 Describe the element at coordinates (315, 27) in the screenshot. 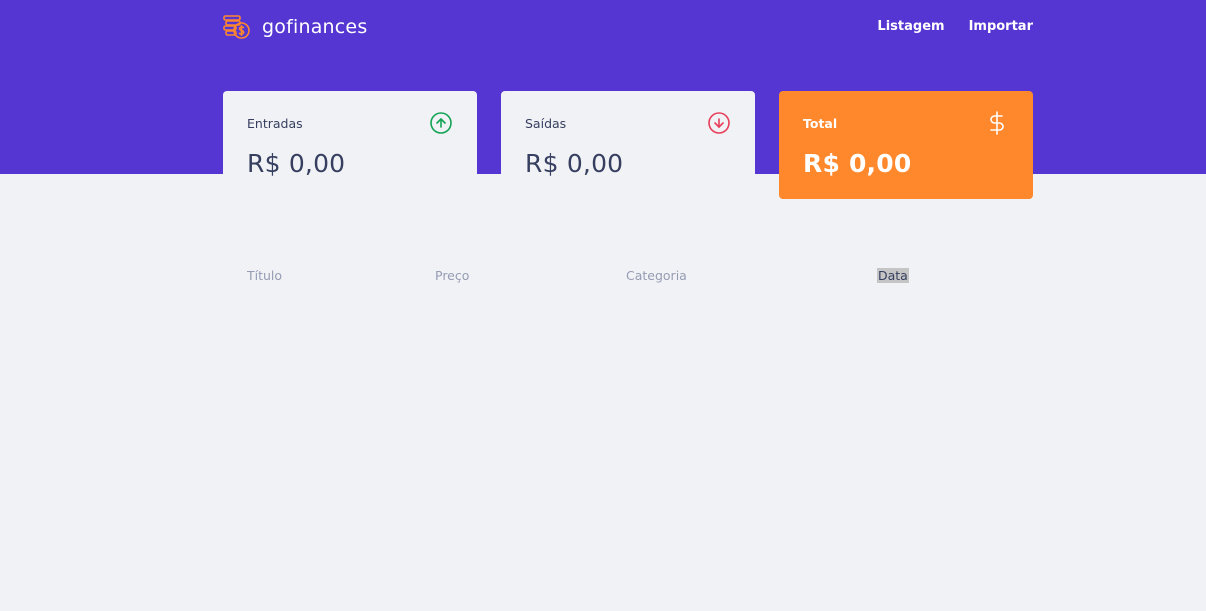

I see `logo-text: gofinances` at that location.